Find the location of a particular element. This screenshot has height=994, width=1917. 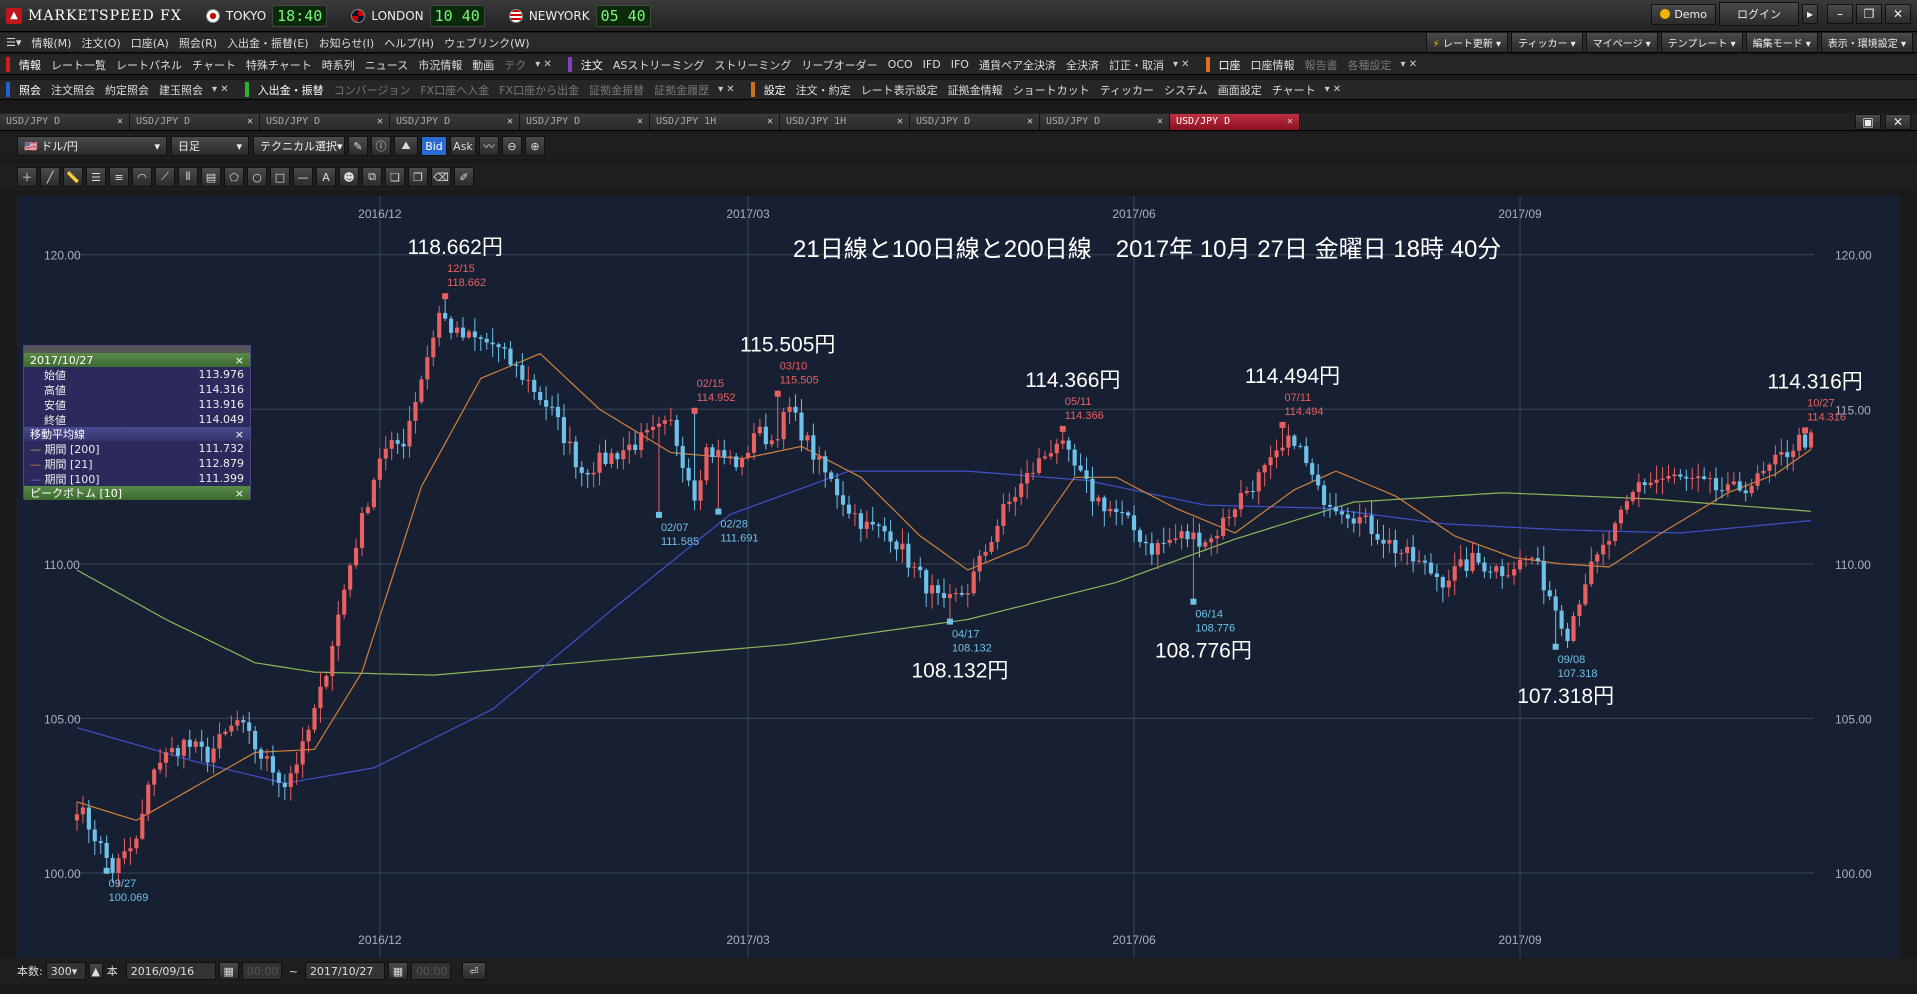

toolbar2-item: 注文・約定 is located at coordinates (823, 90).